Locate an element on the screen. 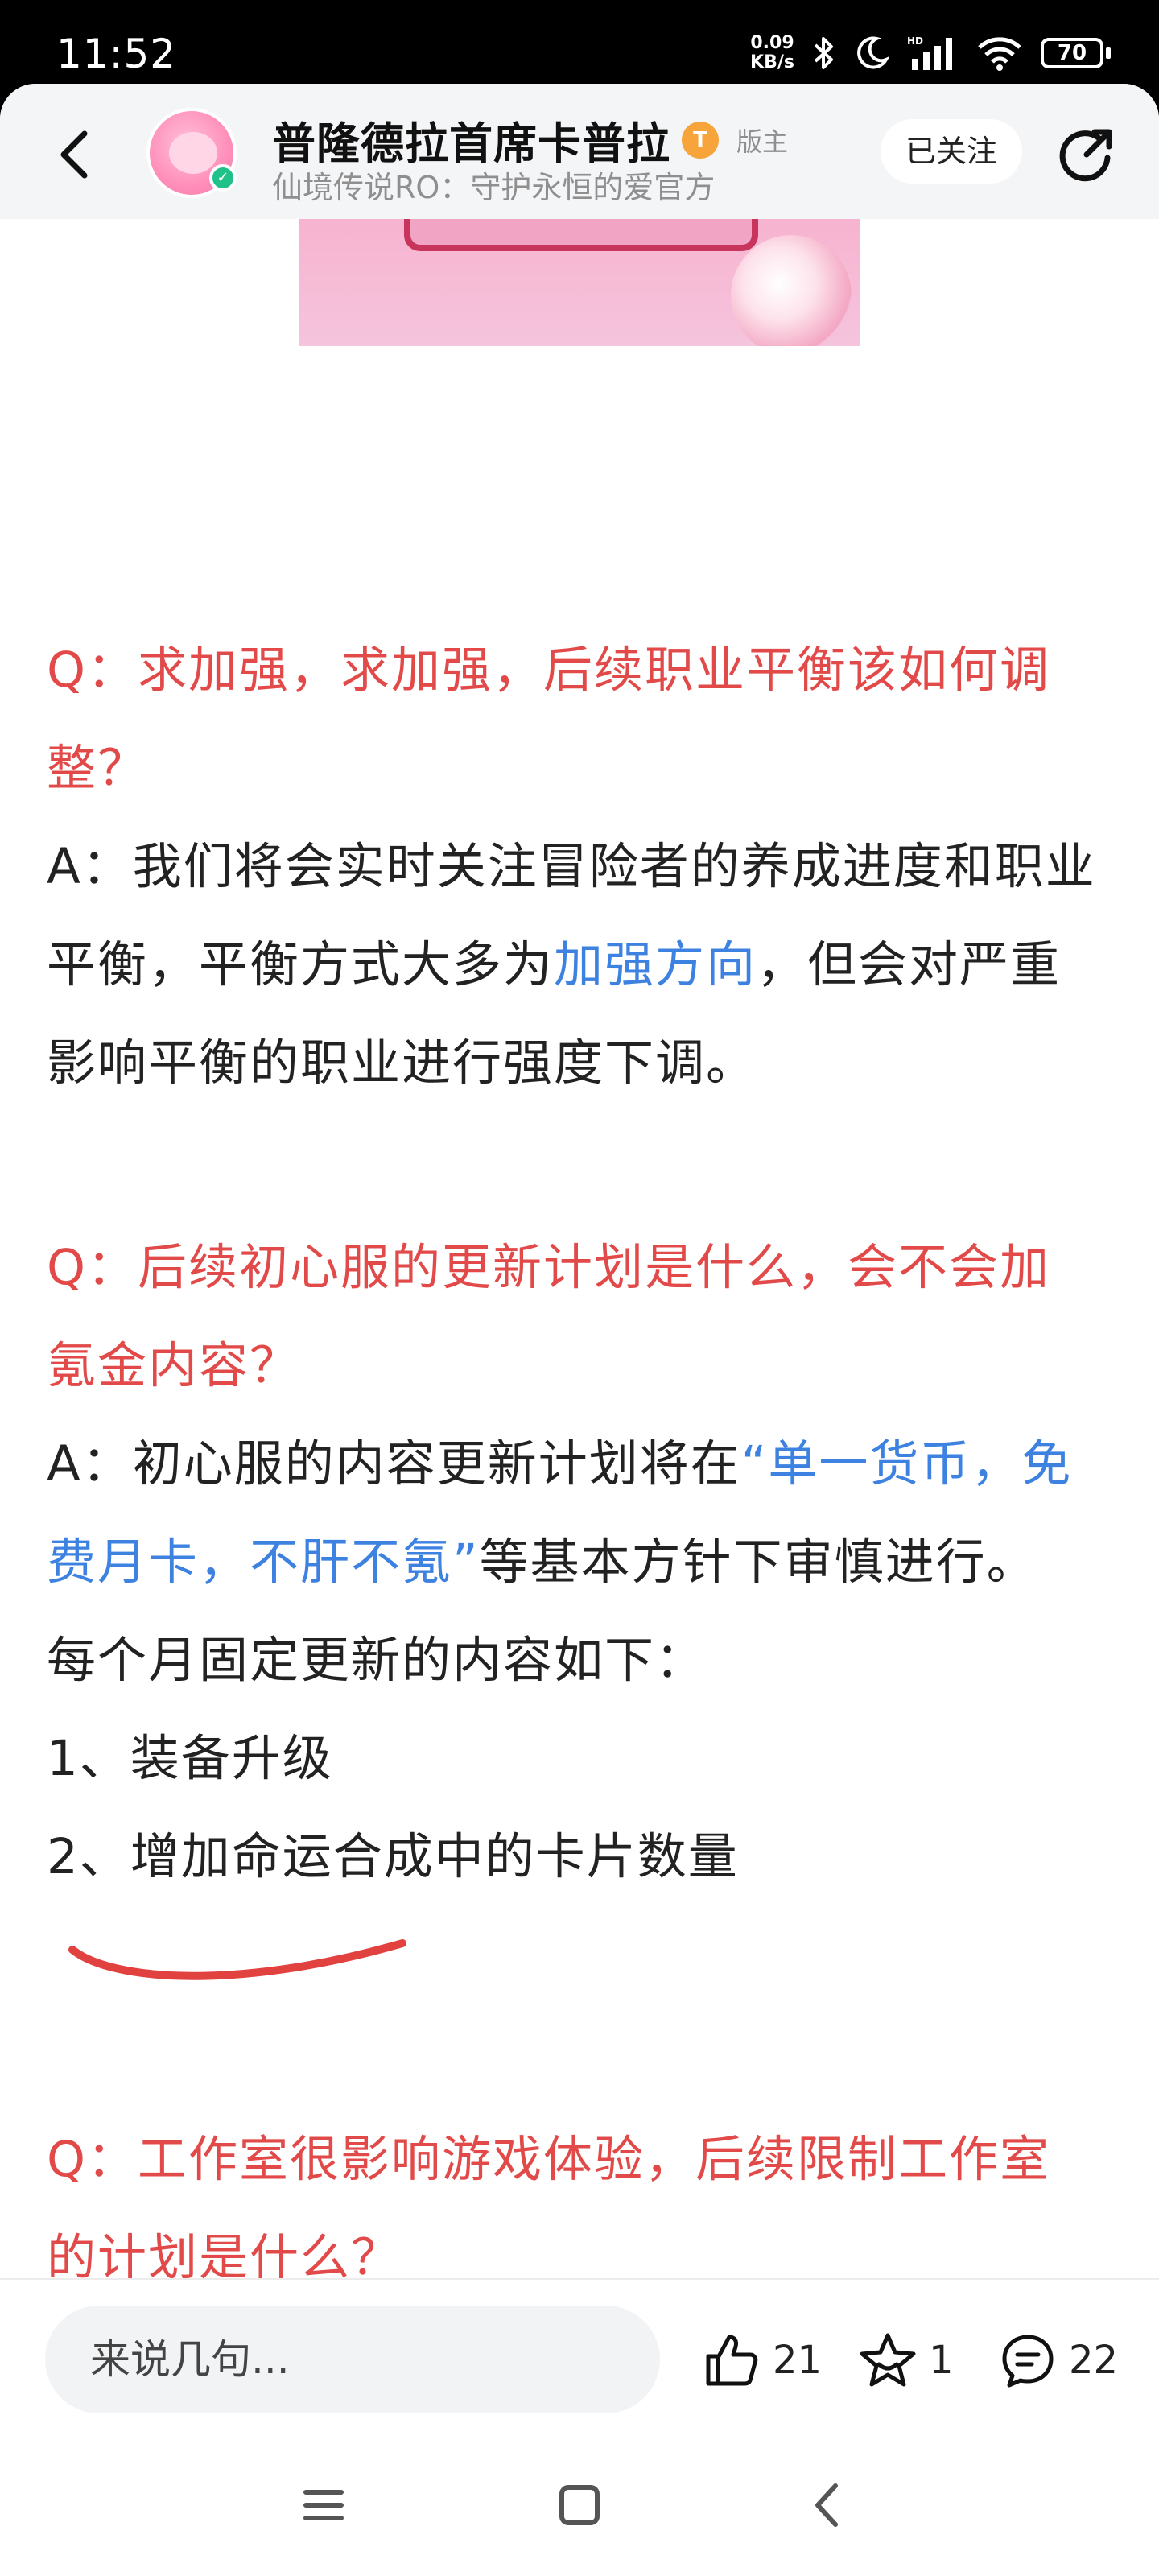 The image size is (1159, 2576). answer-2-highlight-2: 费月卡，不肝不氪” is located at coordinates (263, 1562).